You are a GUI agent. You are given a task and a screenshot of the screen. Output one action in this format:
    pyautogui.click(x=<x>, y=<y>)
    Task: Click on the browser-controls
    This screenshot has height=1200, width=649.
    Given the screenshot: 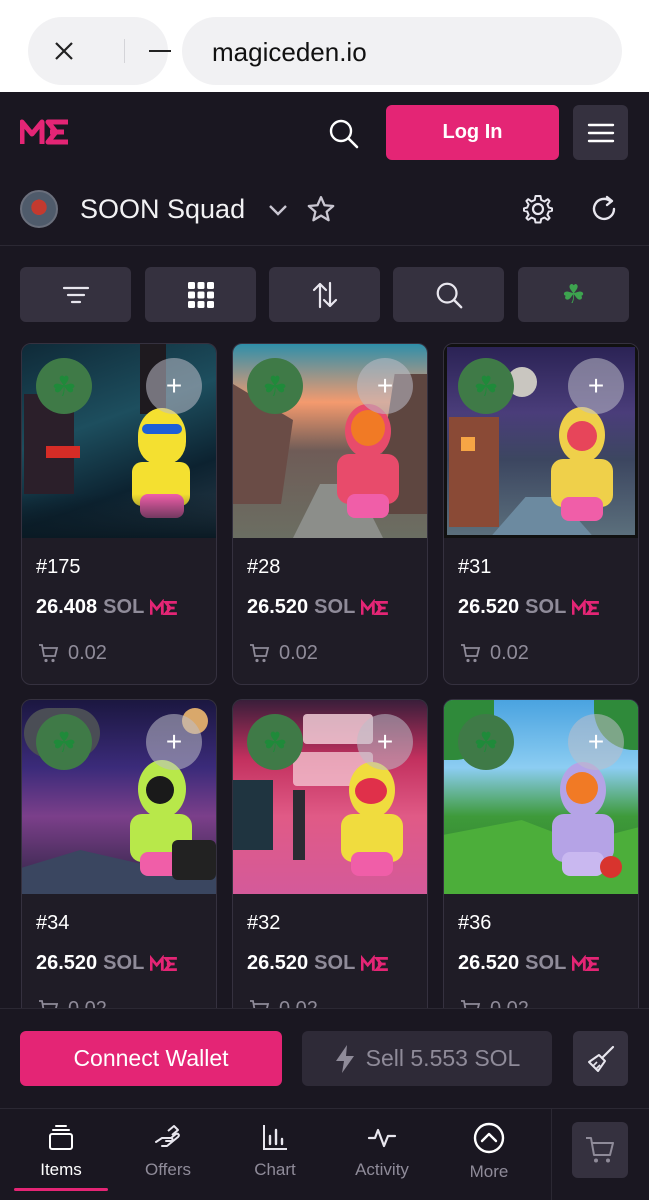 What is the action you would take?
    pyautogui.click(x=99, y=51)
    